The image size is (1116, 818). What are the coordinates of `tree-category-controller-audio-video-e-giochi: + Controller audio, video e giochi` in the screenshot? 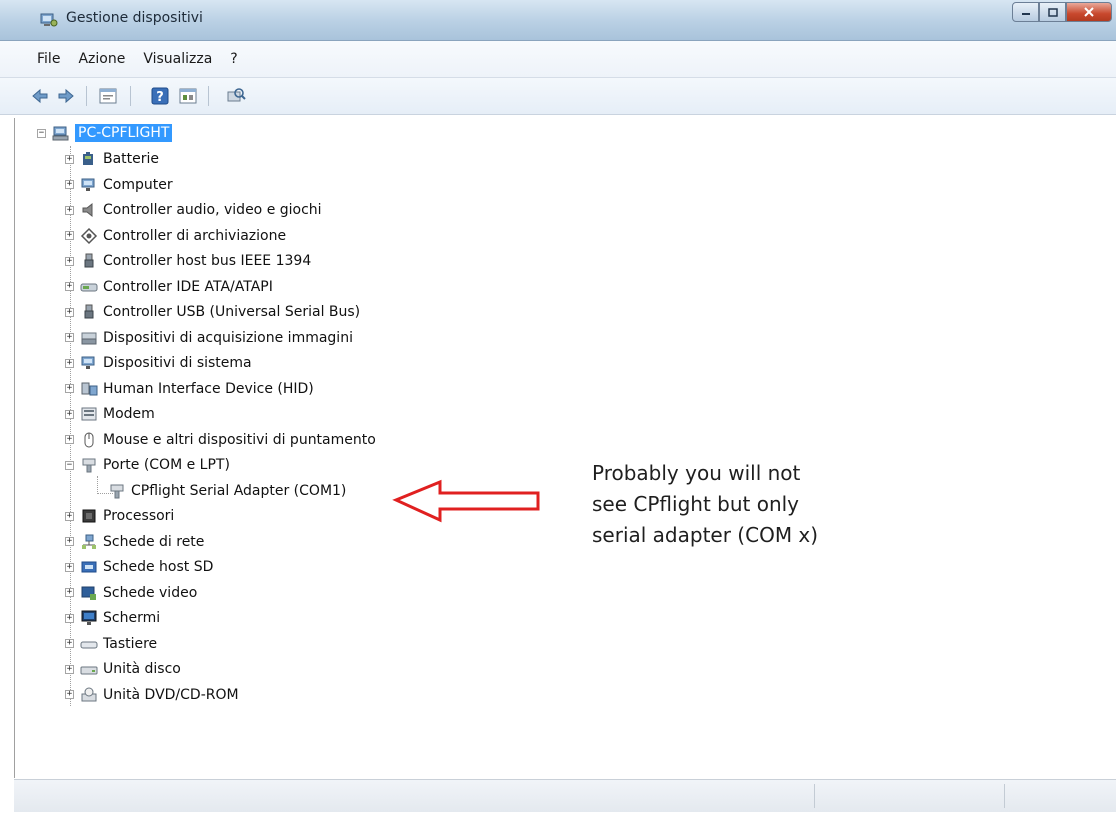 It's located at (193, 210).